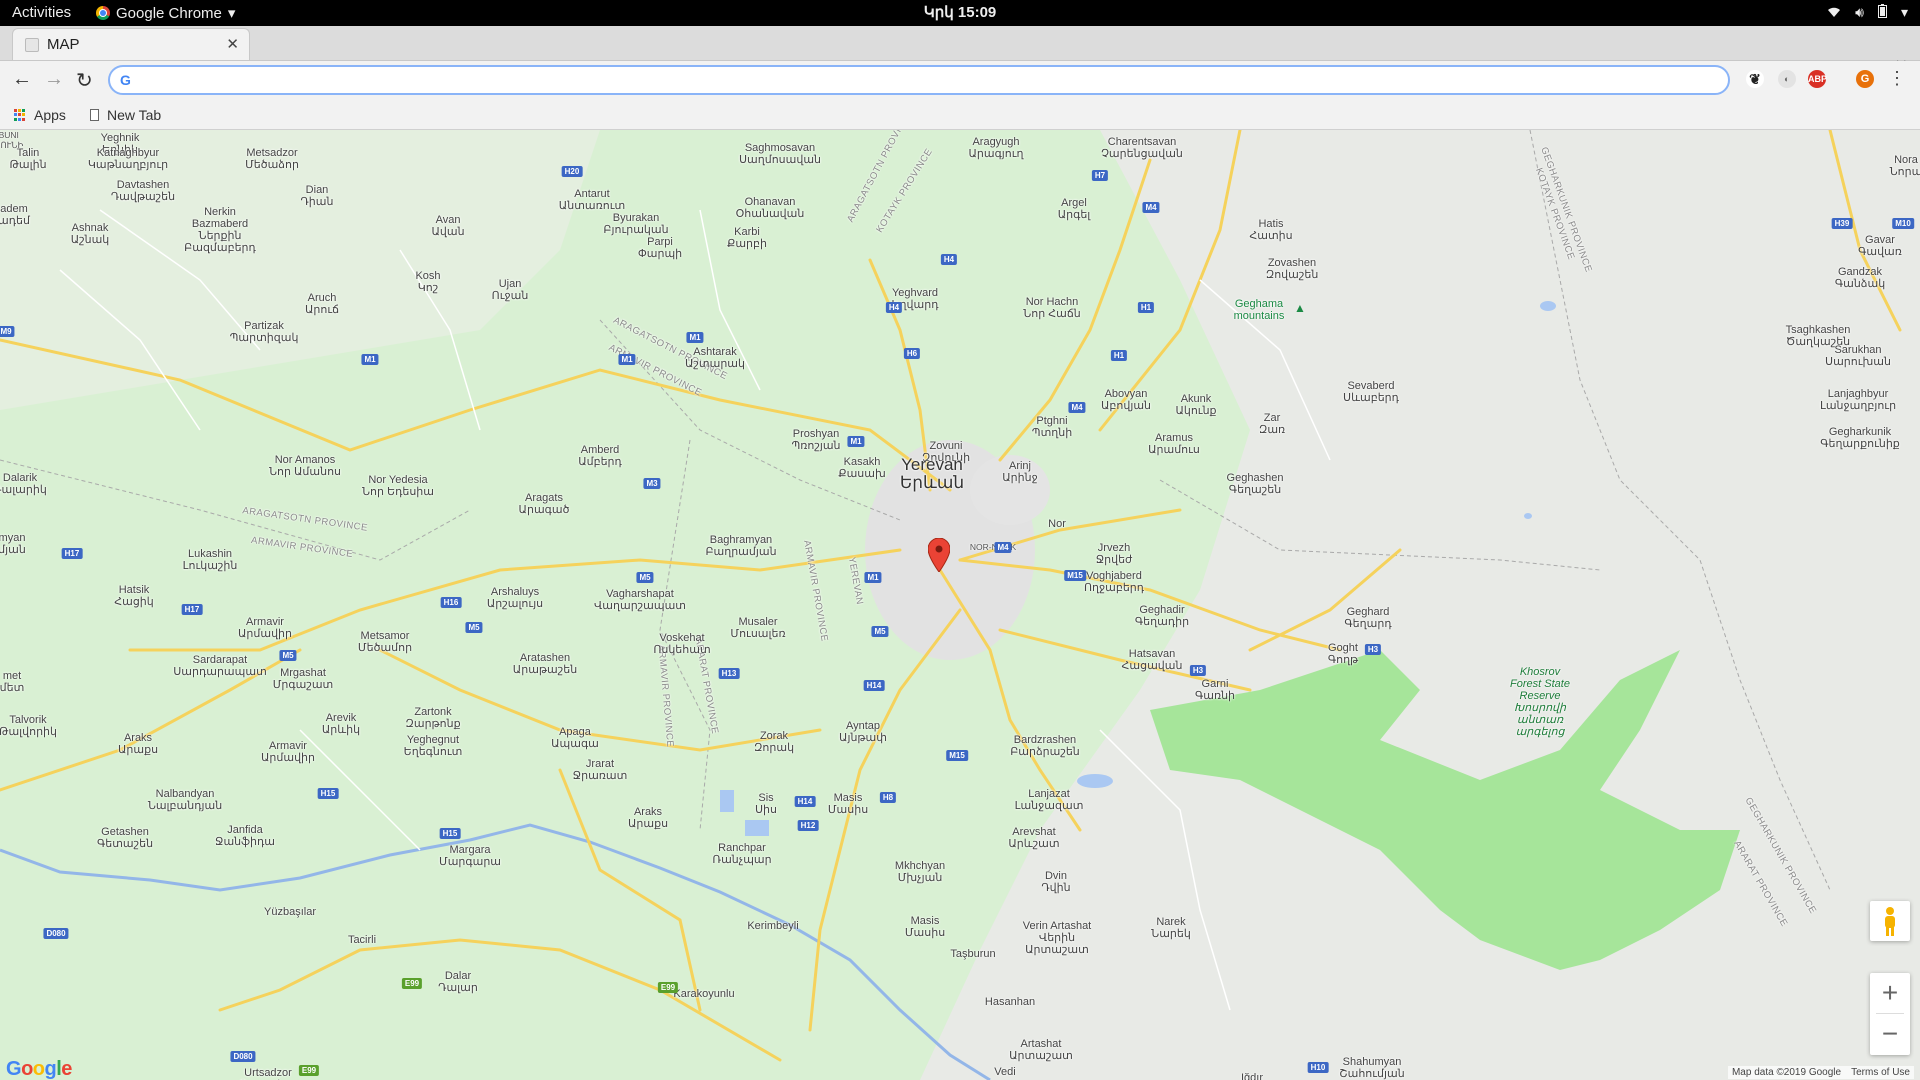 This screenshot has width=1920, height=1080. I want to click on place-label: Gandzak Գանձակ, so click(1860, 278).